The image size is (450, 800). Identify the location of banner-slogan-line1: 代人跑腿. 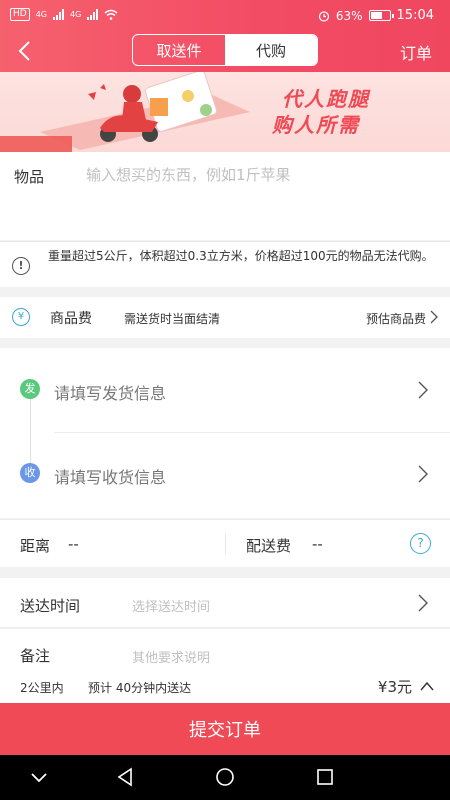
(326, 99).